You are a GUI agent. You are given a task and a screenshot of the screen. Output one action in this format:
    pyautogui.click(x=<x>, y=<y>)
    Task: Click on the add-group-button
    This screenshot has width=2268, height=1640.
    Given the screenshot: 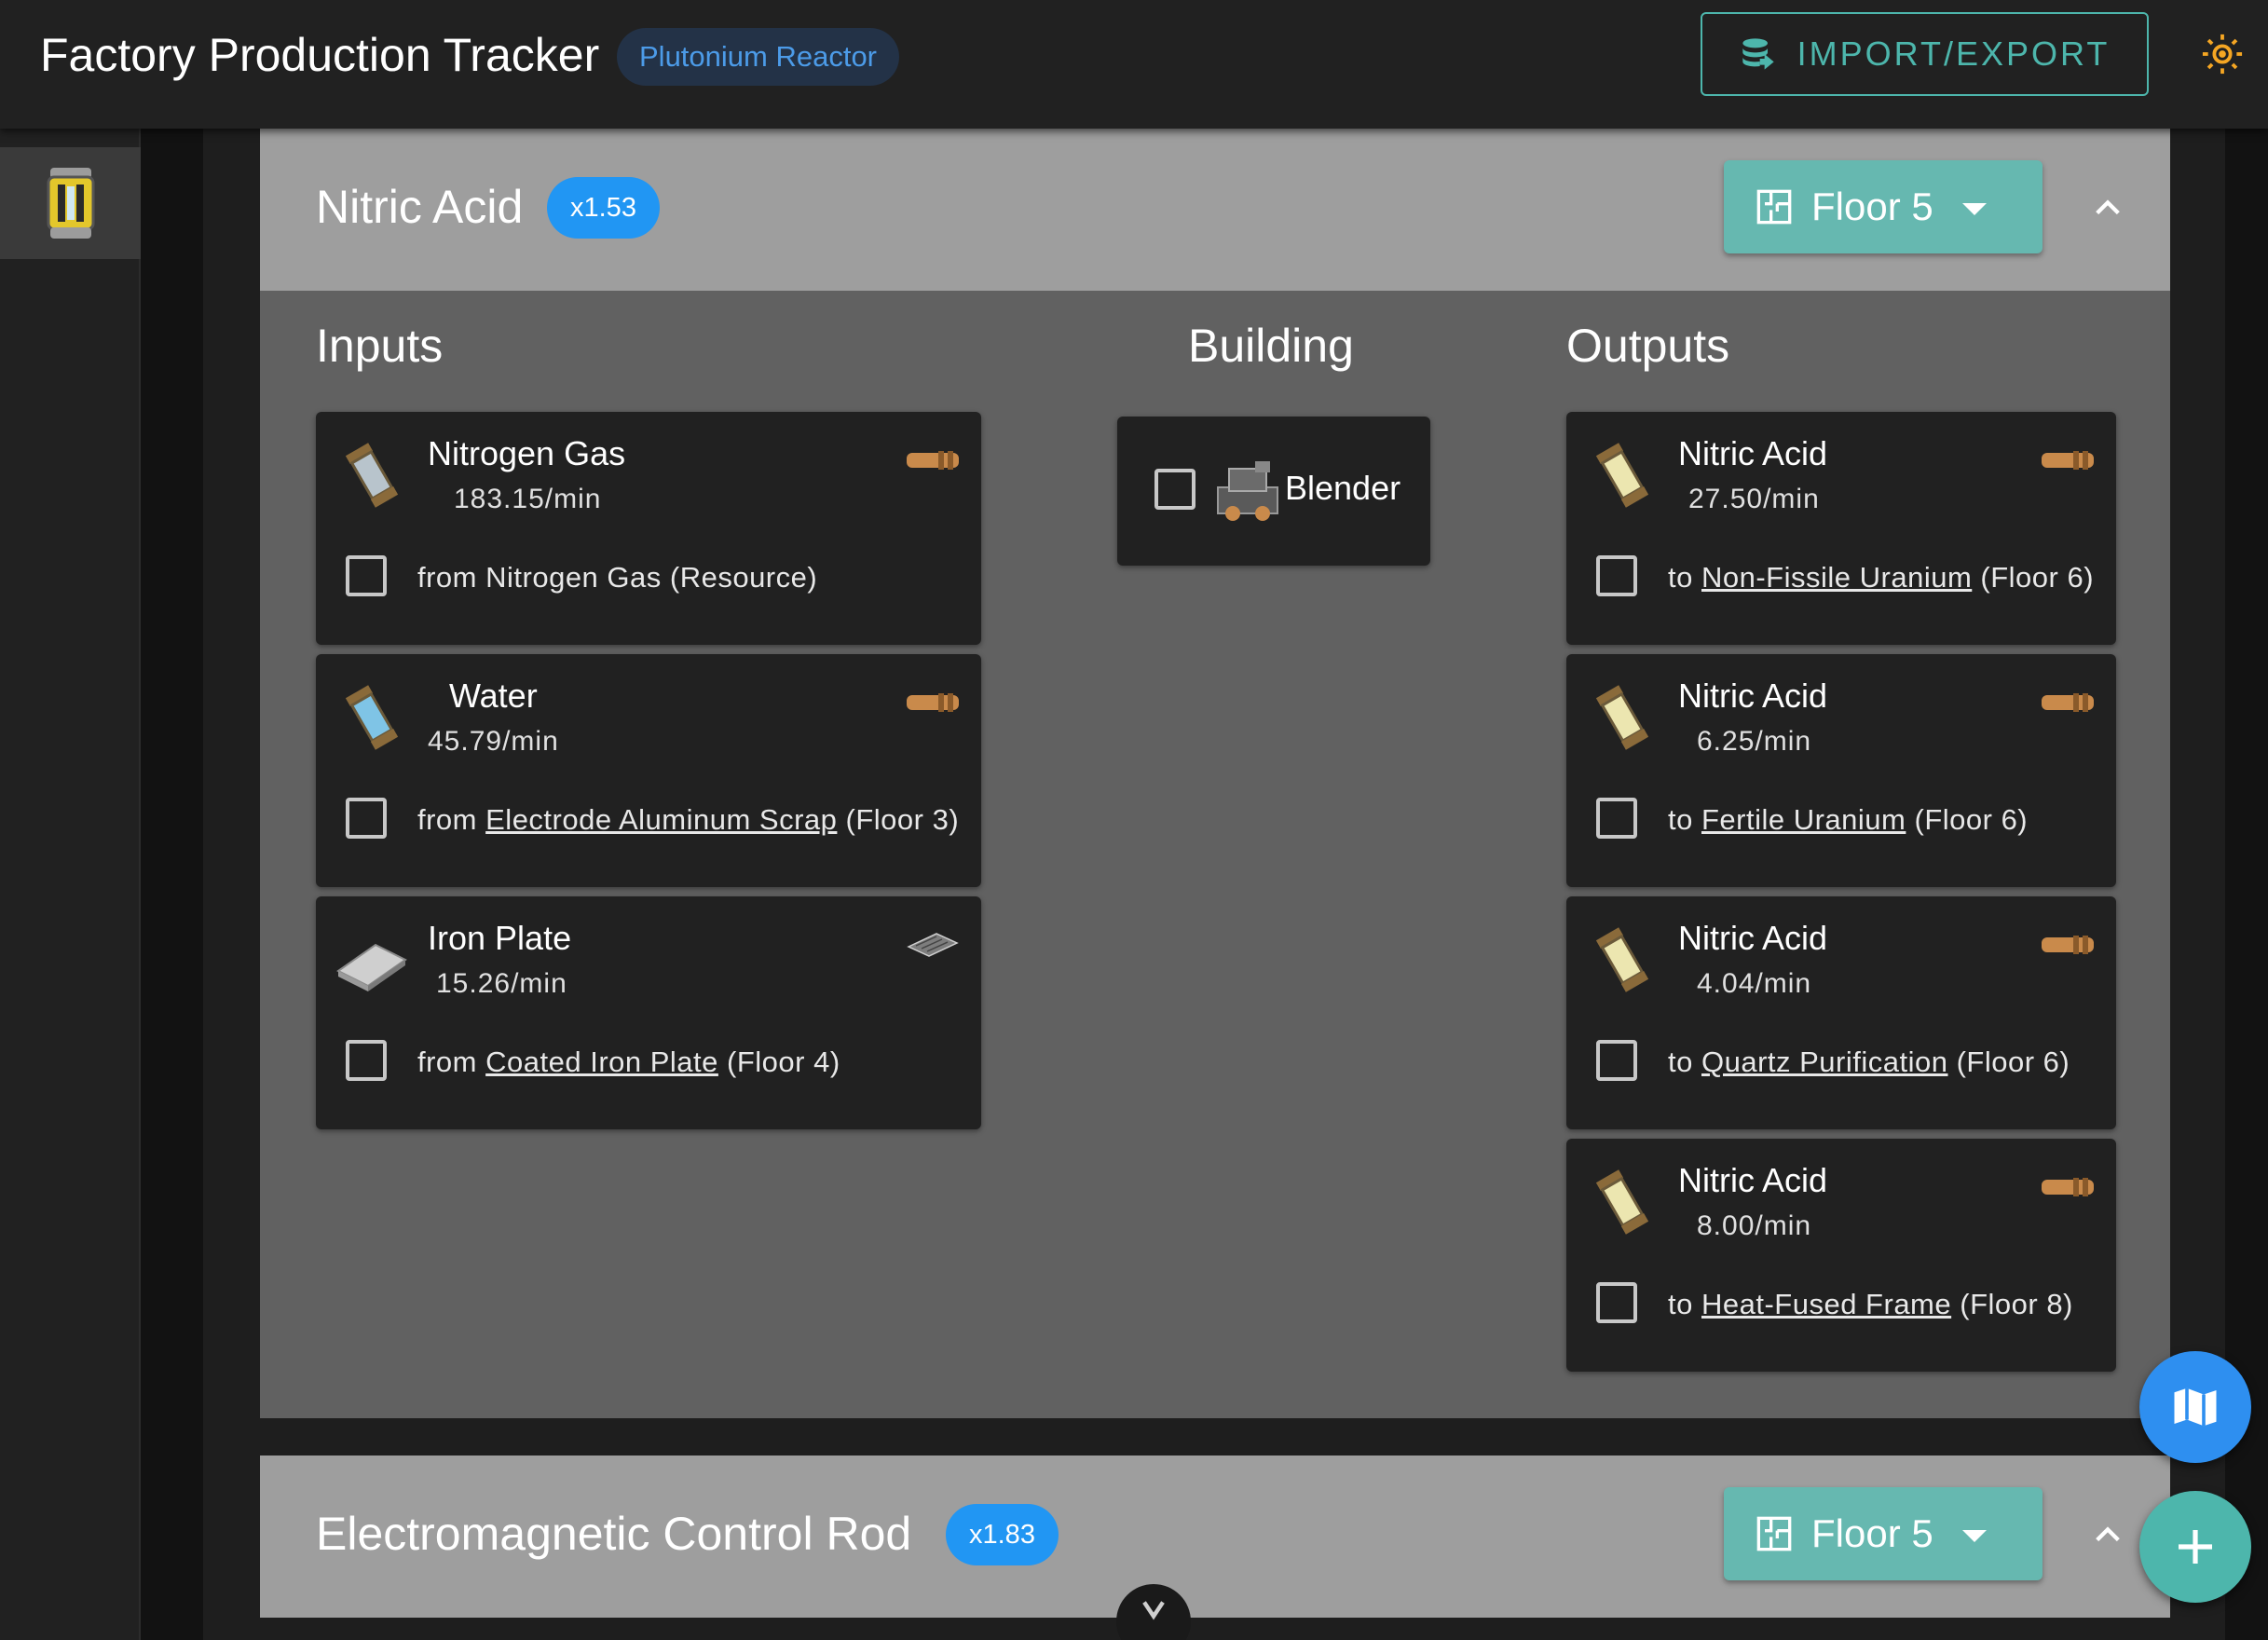 What is the action you would take?
    pyautogui.click(x=2195, y=1547)
    